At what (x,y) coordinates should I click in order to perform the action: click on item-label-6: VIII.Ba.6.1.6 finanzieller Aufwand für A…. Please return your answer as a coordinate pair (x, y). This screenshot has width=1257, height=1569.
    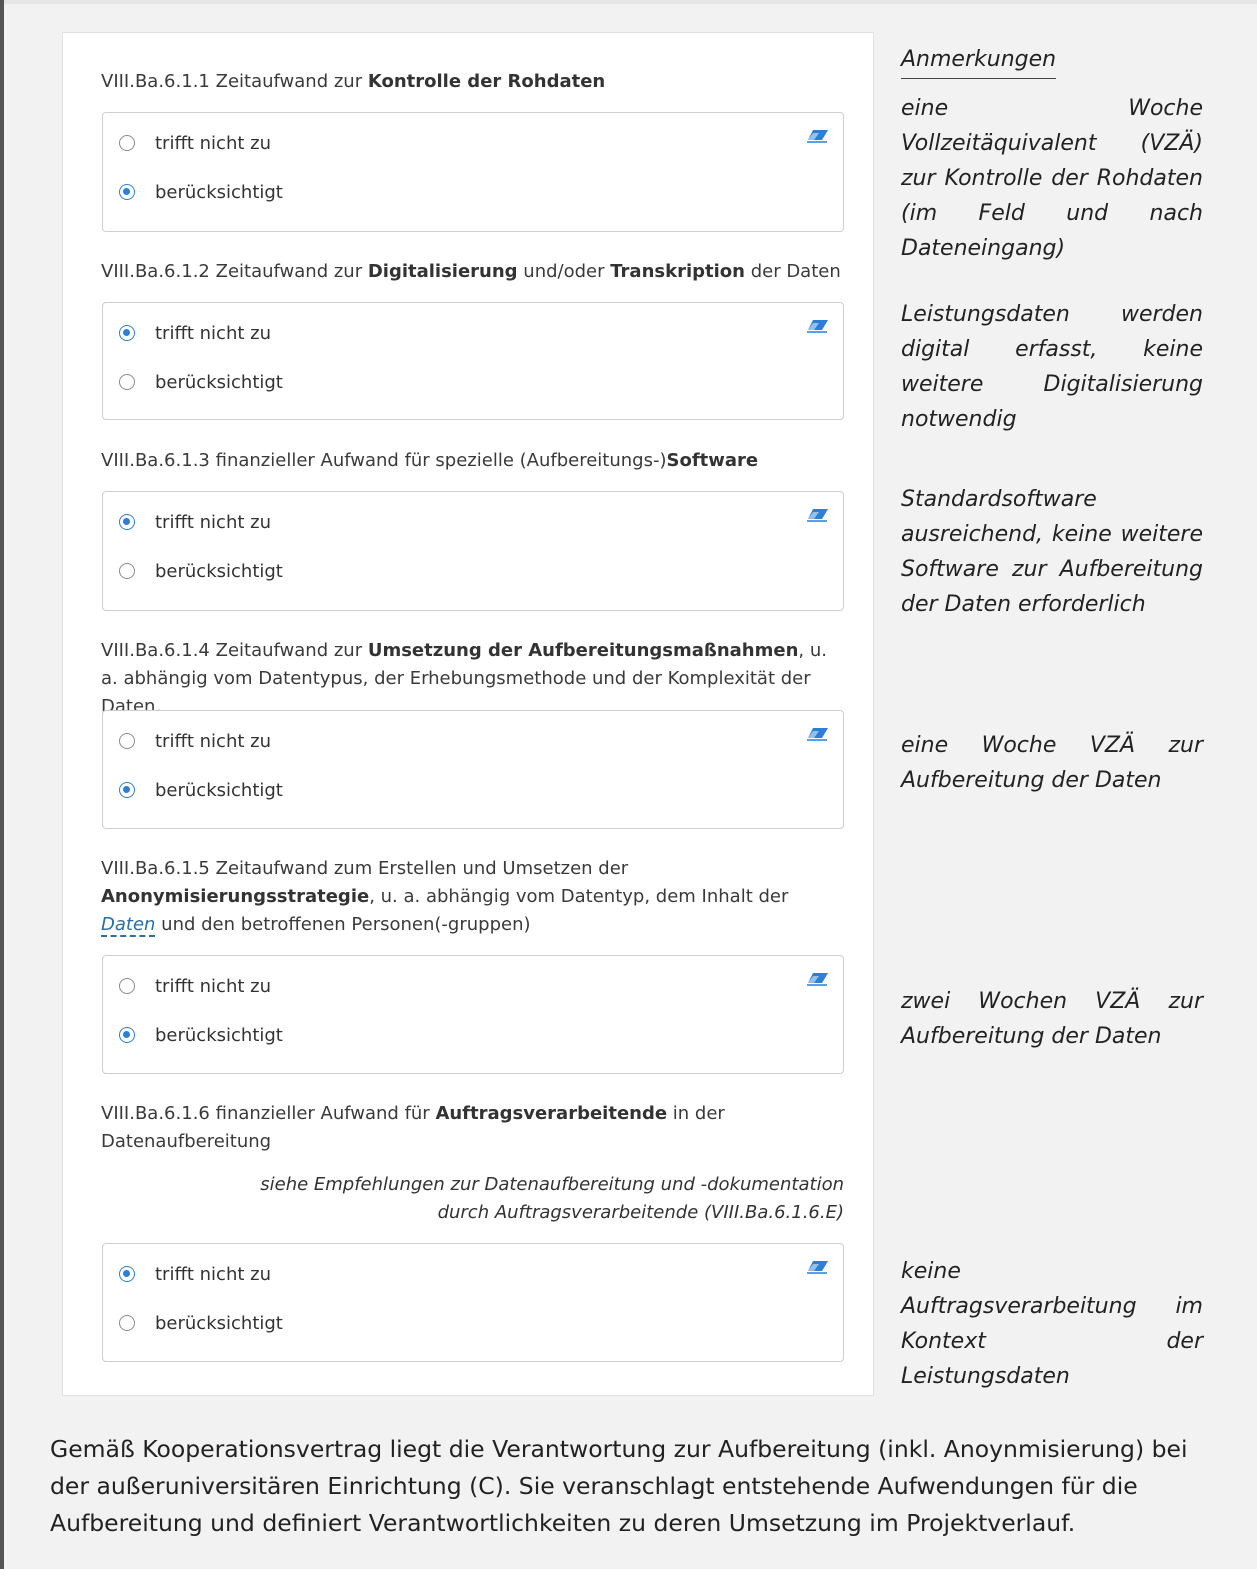
    Looking at the image, I should click on (413, 1127).